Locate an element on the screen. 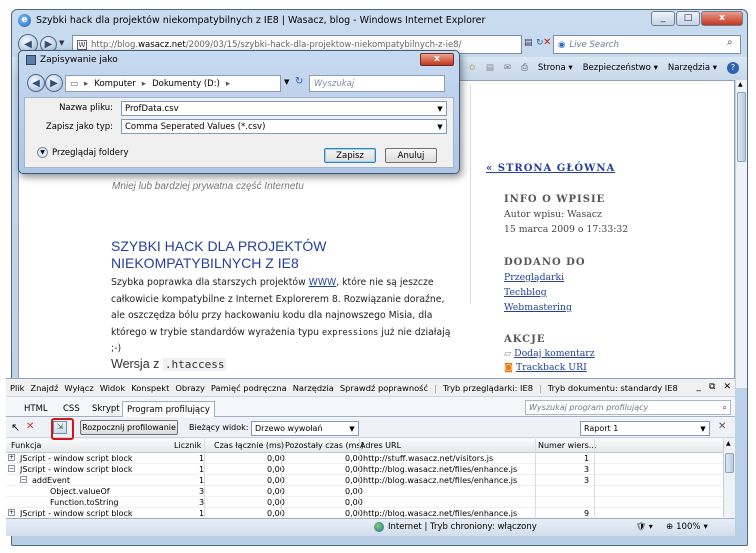  devtools-unpin-icon: ⧉ is located at coordinates (712, 387).